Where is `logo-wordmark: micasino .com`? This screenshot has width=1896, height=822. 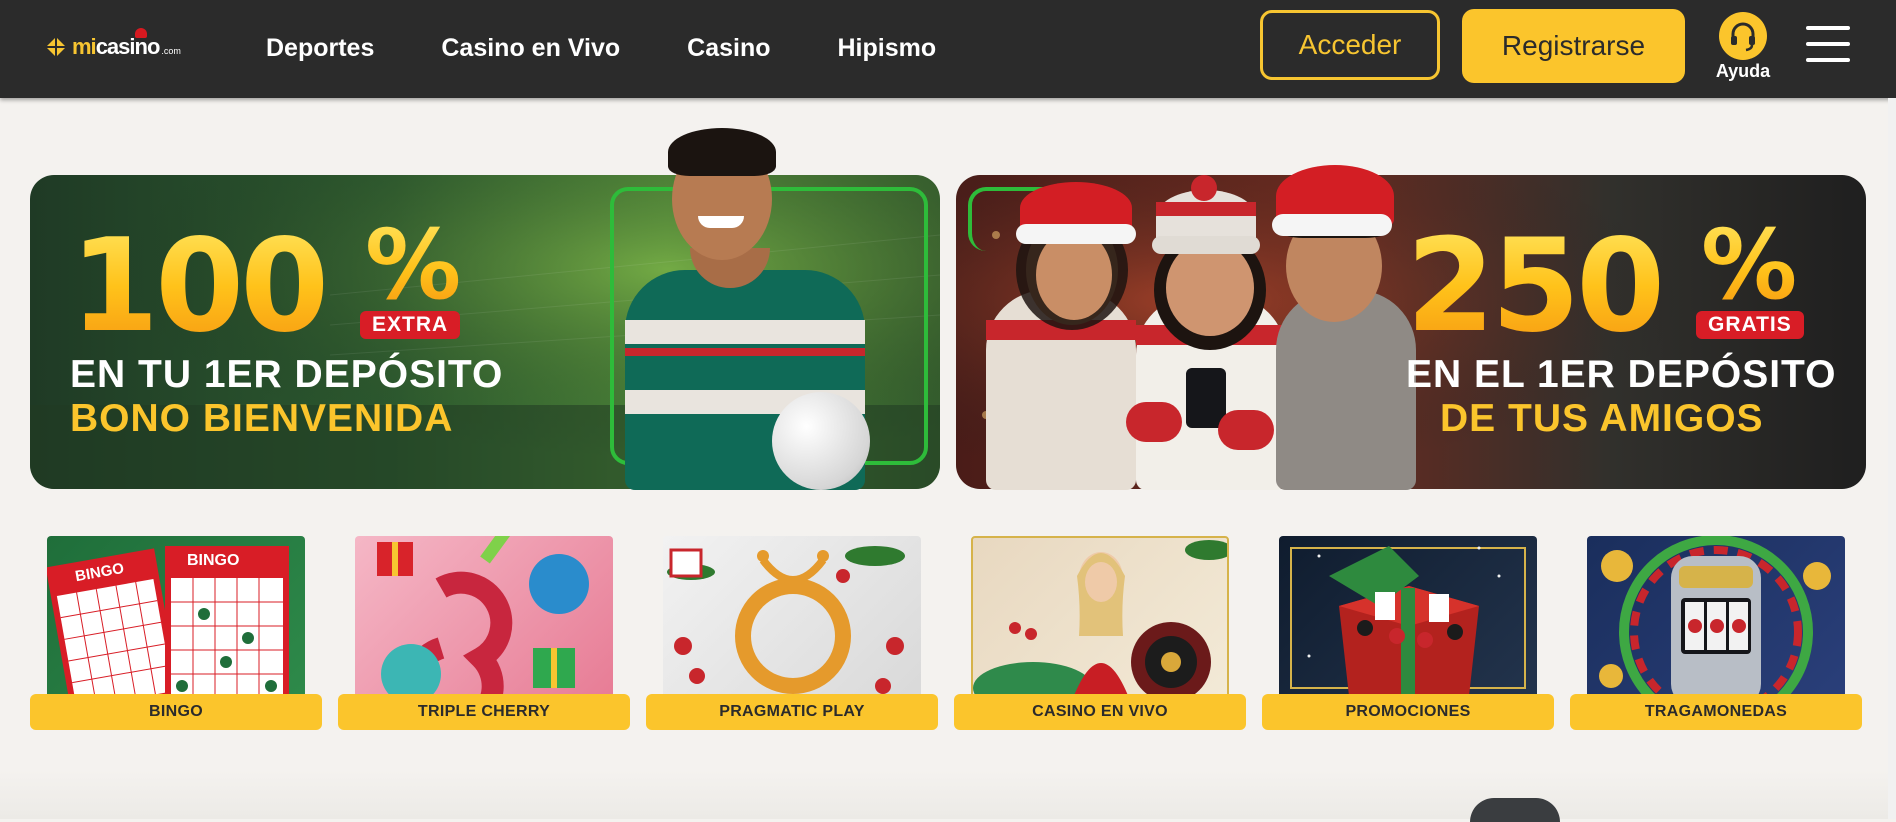 logo-wordmark: micasino .com is located at coordinates (126, 44).